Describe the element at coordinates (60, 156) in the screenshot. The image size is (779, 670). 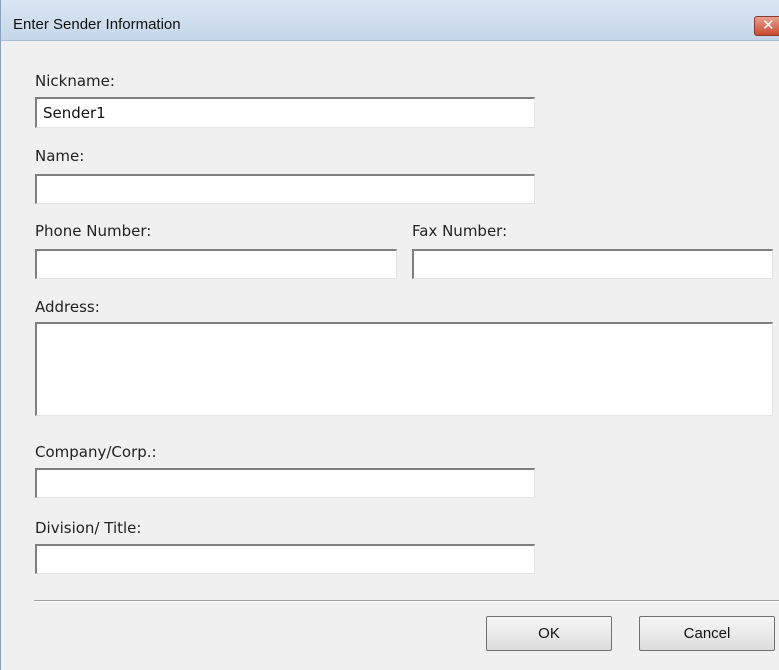
I see `name-label: Name:` at that location.